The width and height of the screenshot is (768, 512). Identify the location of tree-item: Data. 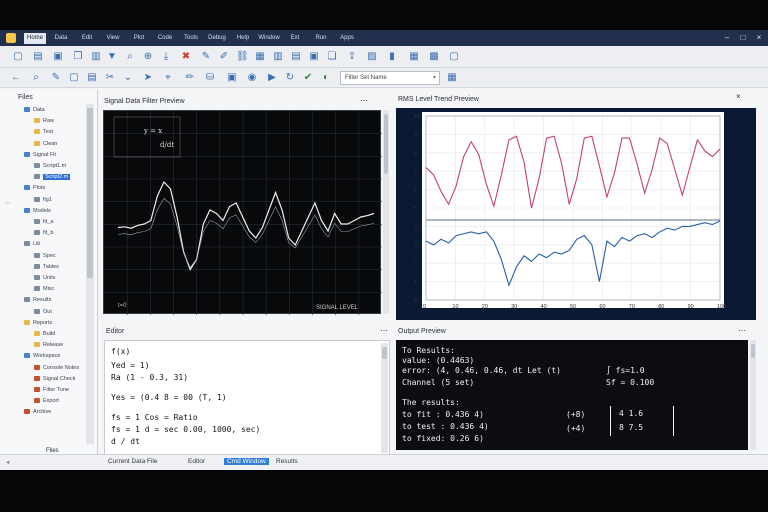
(34, 110).